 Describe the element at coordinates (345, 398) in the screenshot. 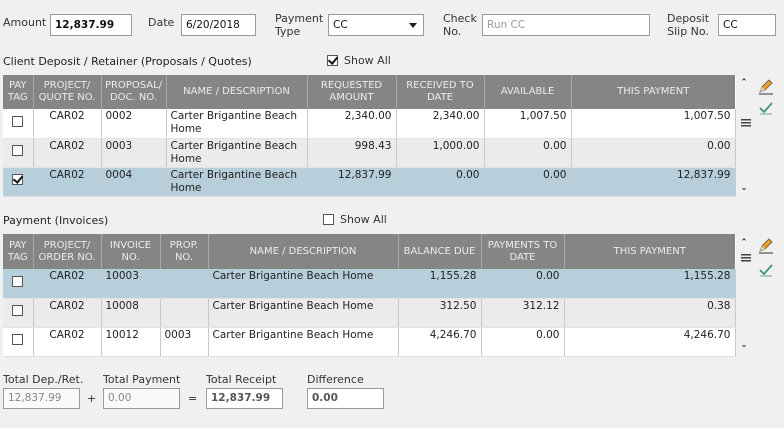

I see `difference-field: 0.00` at that location.